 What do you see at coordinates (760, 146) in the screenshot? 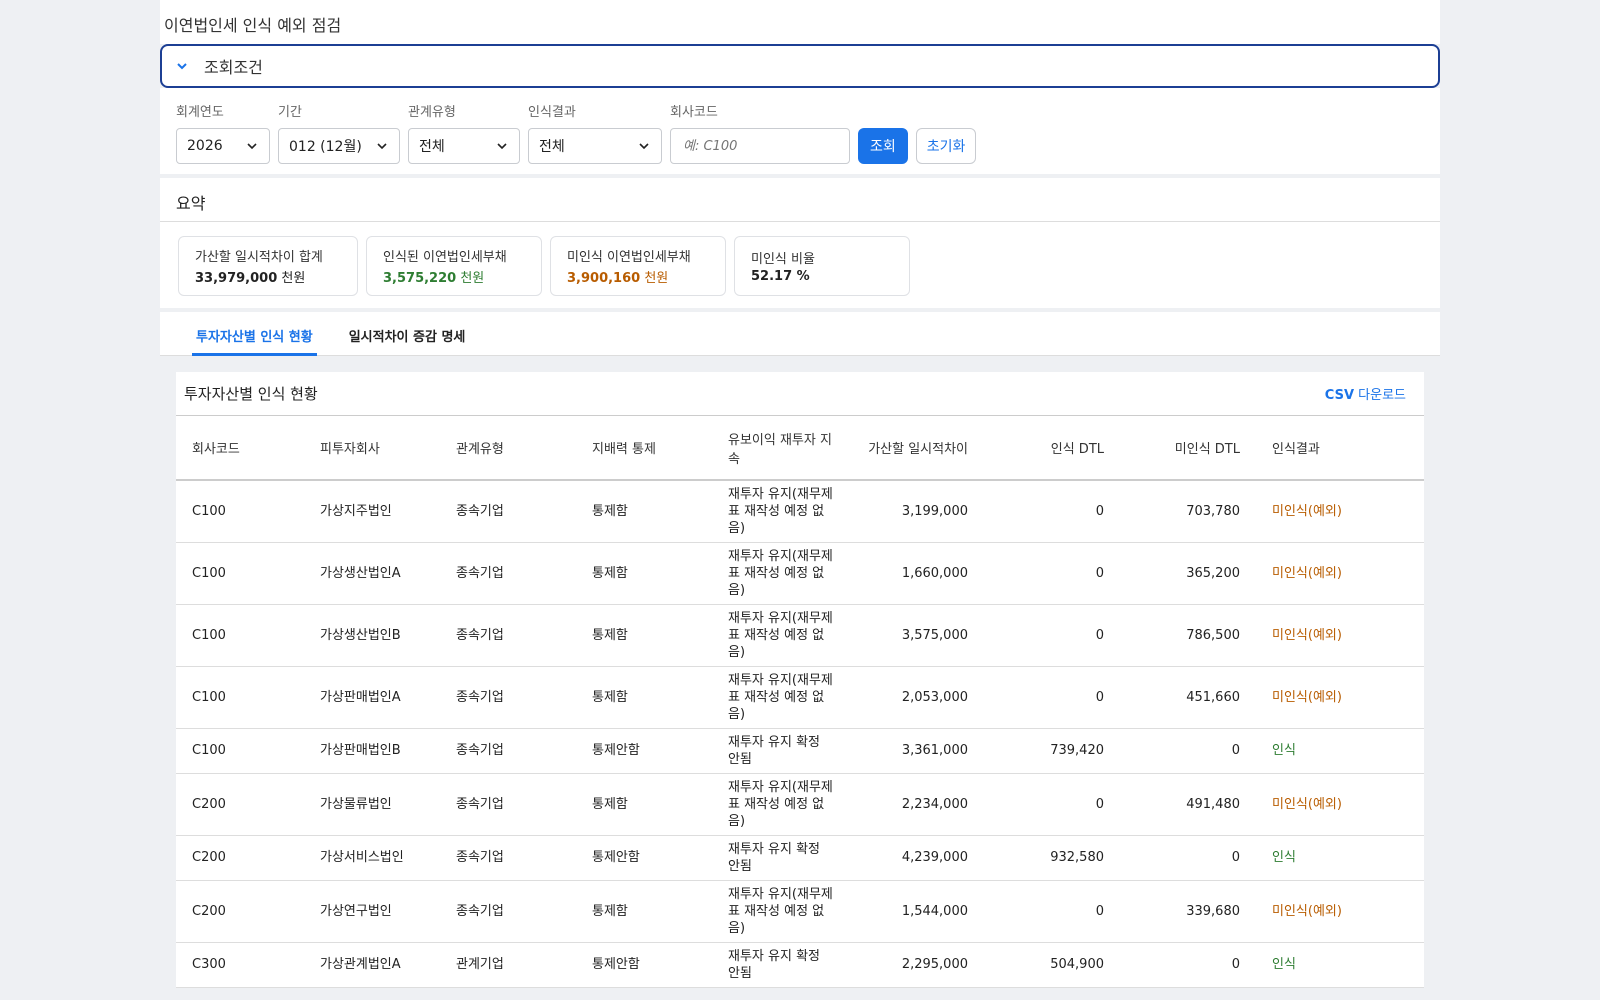
I see `company-code-input` at bounding box center [760, 146].